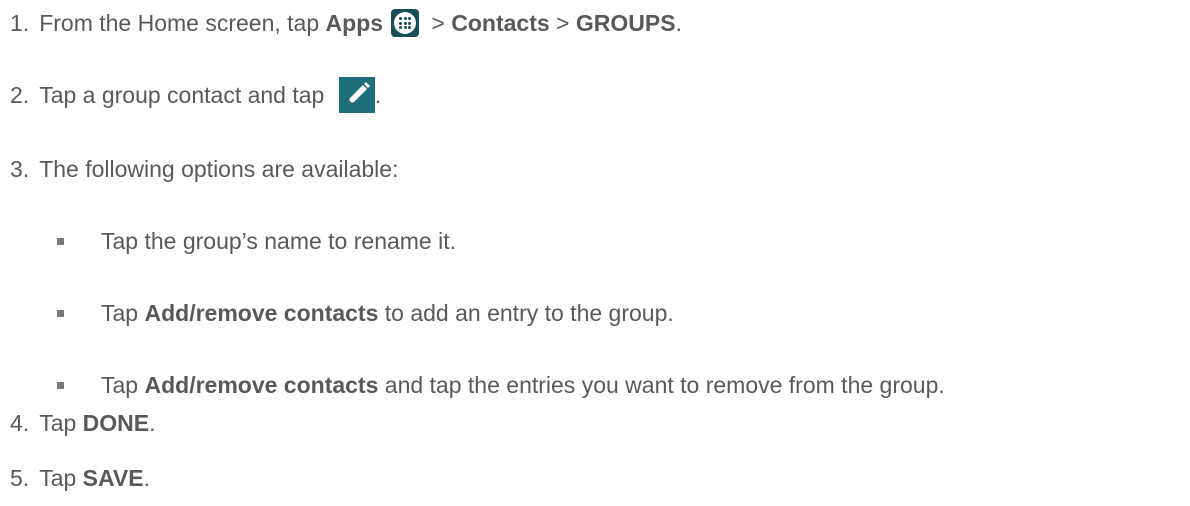 Image resolution: width=1190 pixels, height=506 pixels. I want to click on step-5: 5. Tap SAVE ., so click(80, 478).